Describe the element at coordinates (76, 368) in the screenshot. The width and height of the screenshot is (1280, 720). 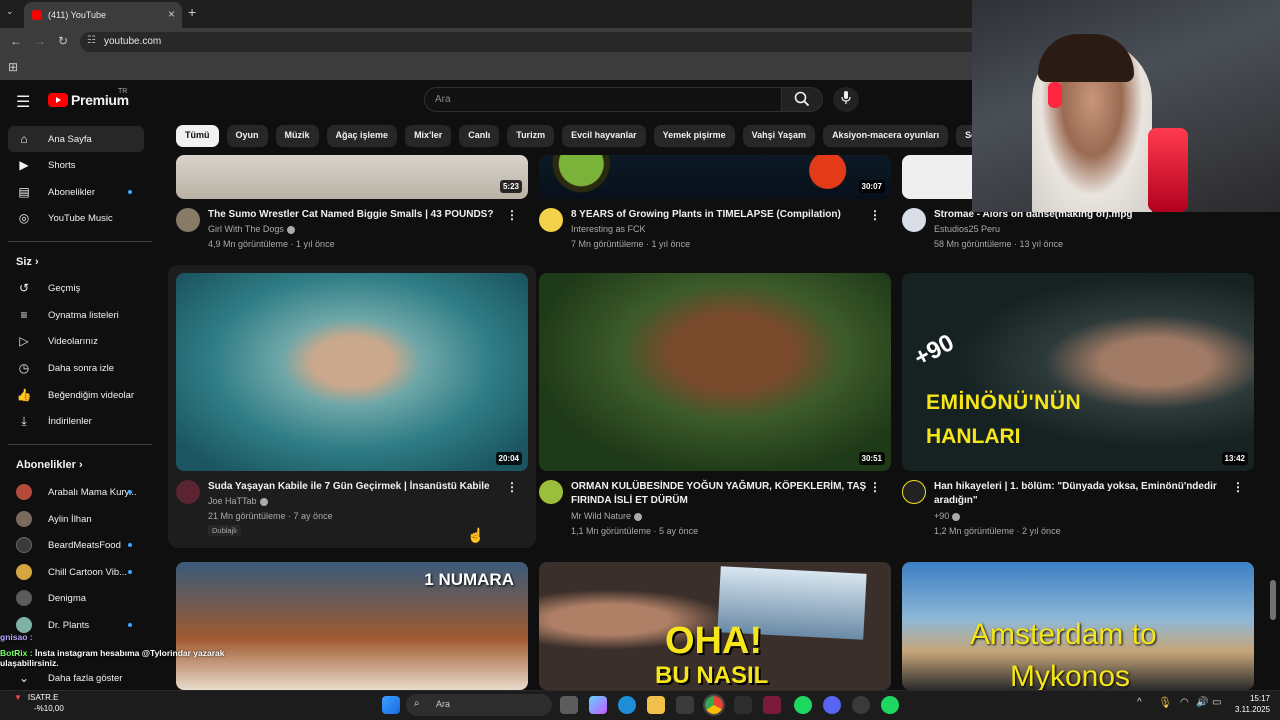
I see `sidebar-item-watch-later: ◷ Daha sonra izle` at that location.